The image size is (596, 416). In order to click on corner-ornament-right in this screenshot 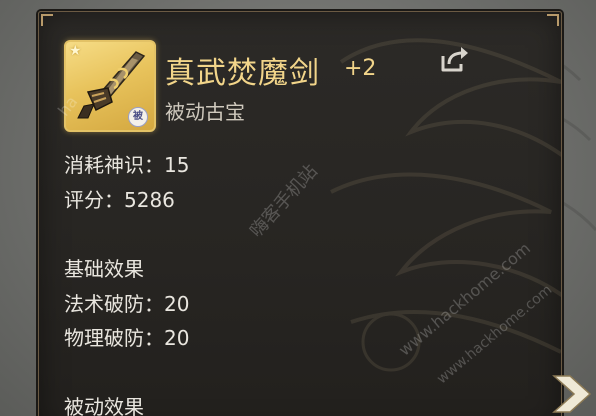, I will do `click(553, 20)`.